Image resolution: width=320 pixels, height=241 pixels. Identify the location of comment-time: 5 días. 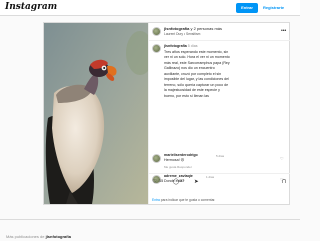
(220, 156).